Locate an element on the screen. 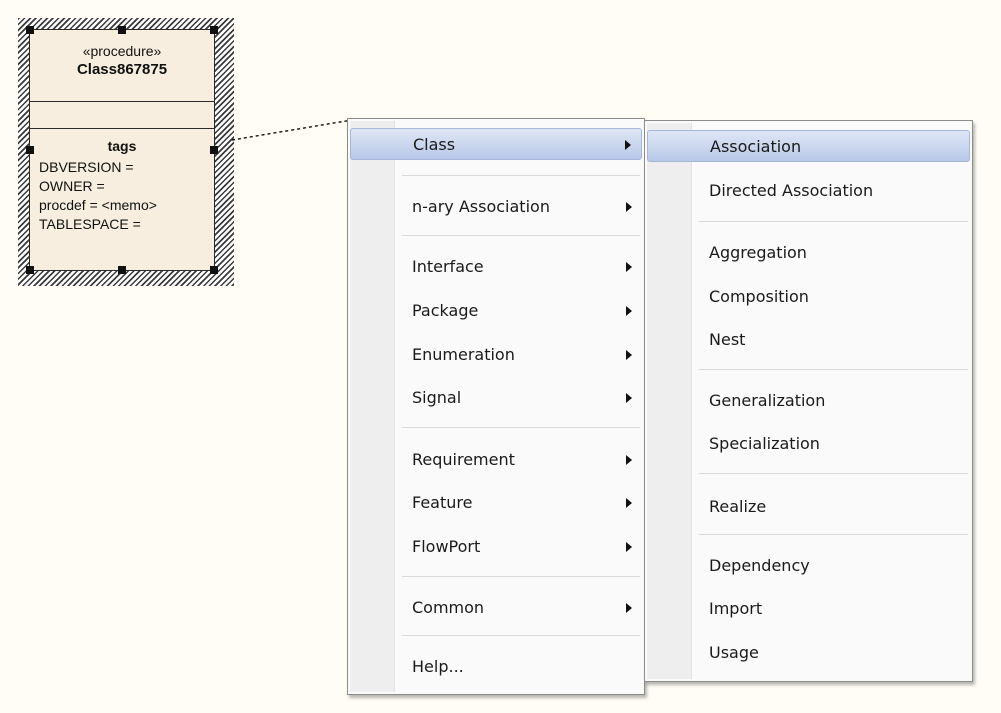 This screenshot has height=713, width=1001. menu-item-usage: Usage is located at coordinates (808, 653).